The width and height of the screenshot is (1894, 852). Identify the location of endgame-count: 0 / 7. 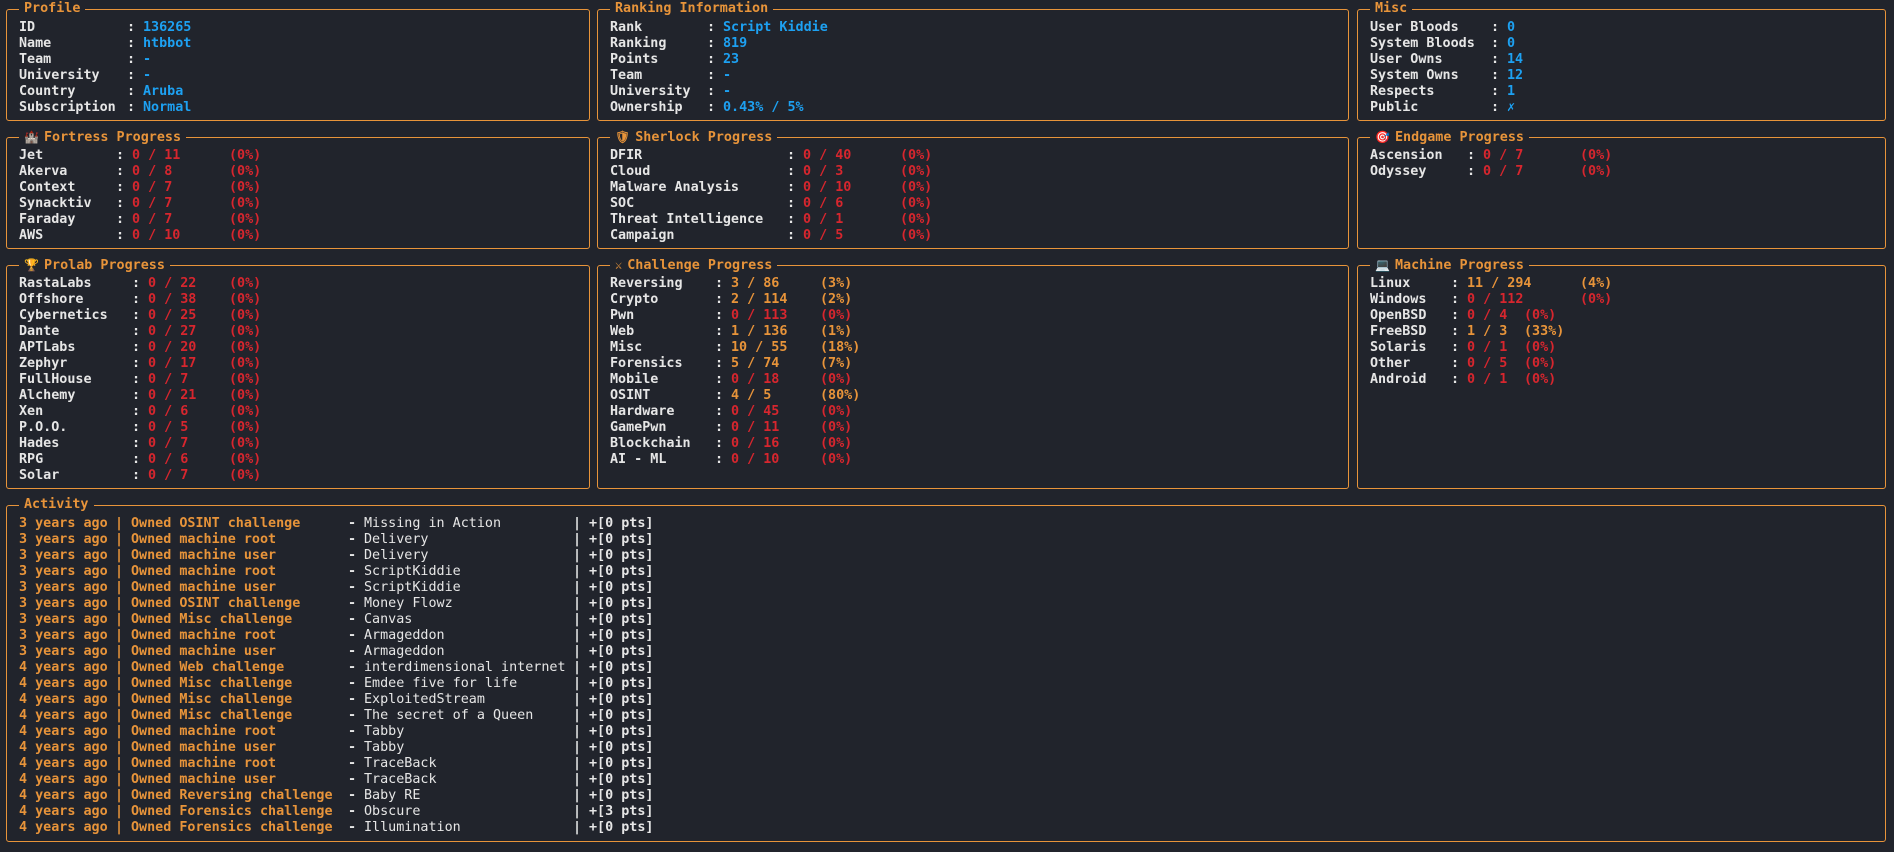
(1503, 171).